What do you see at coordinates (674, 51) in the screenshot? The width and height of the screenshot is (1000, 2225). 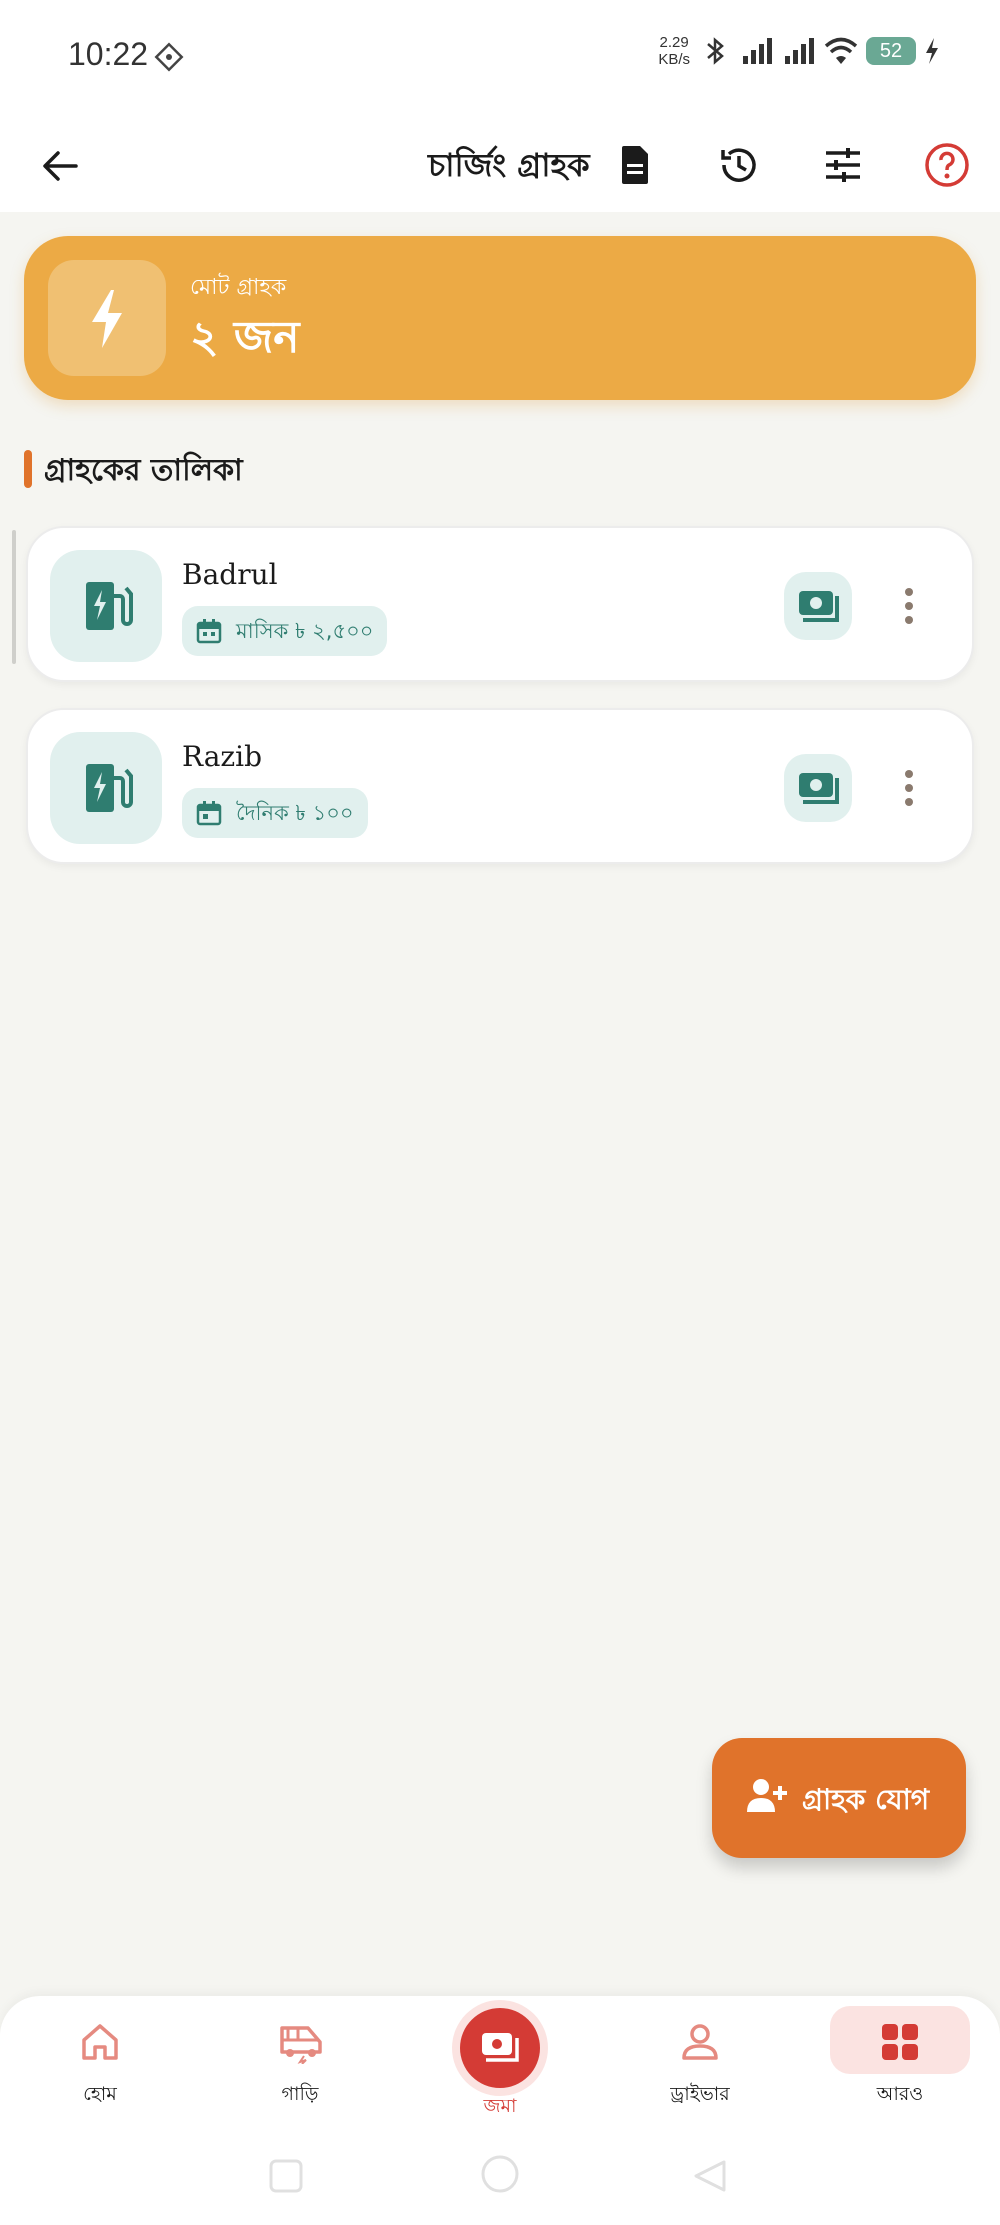 I see `network-speed: 2.29 KB/s` at bounding box center [674, 51].